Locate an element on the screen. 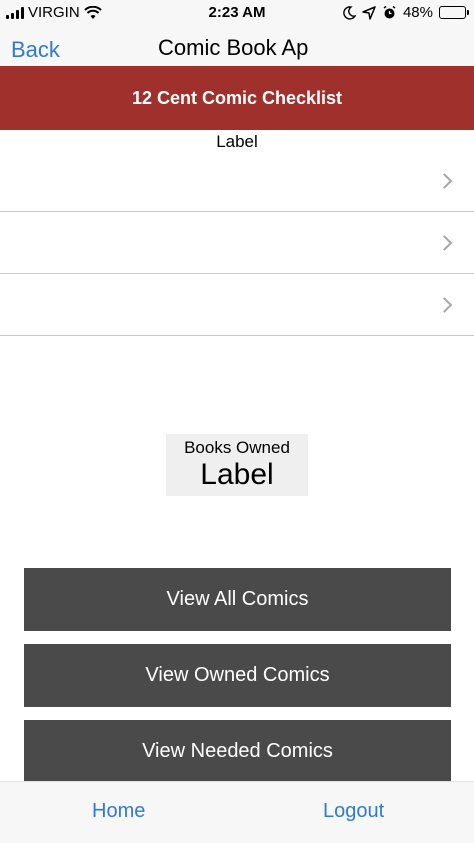  location-icon is located at coordinates (369, 12).